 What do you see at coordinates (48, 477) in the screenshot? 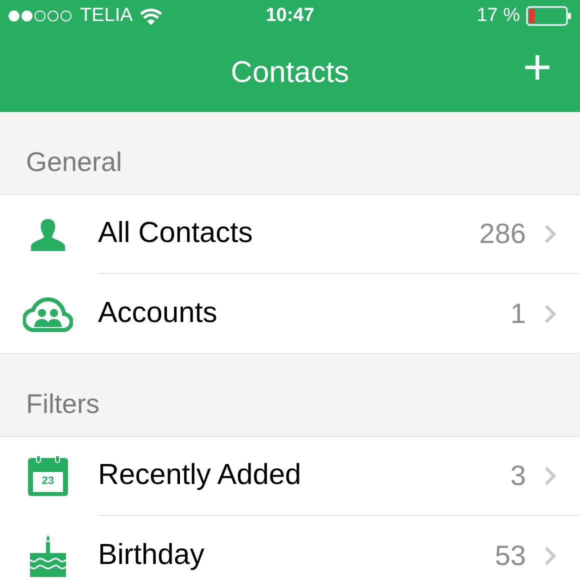
I see `calendar-icon: 23` at bounding box center [48, 477].